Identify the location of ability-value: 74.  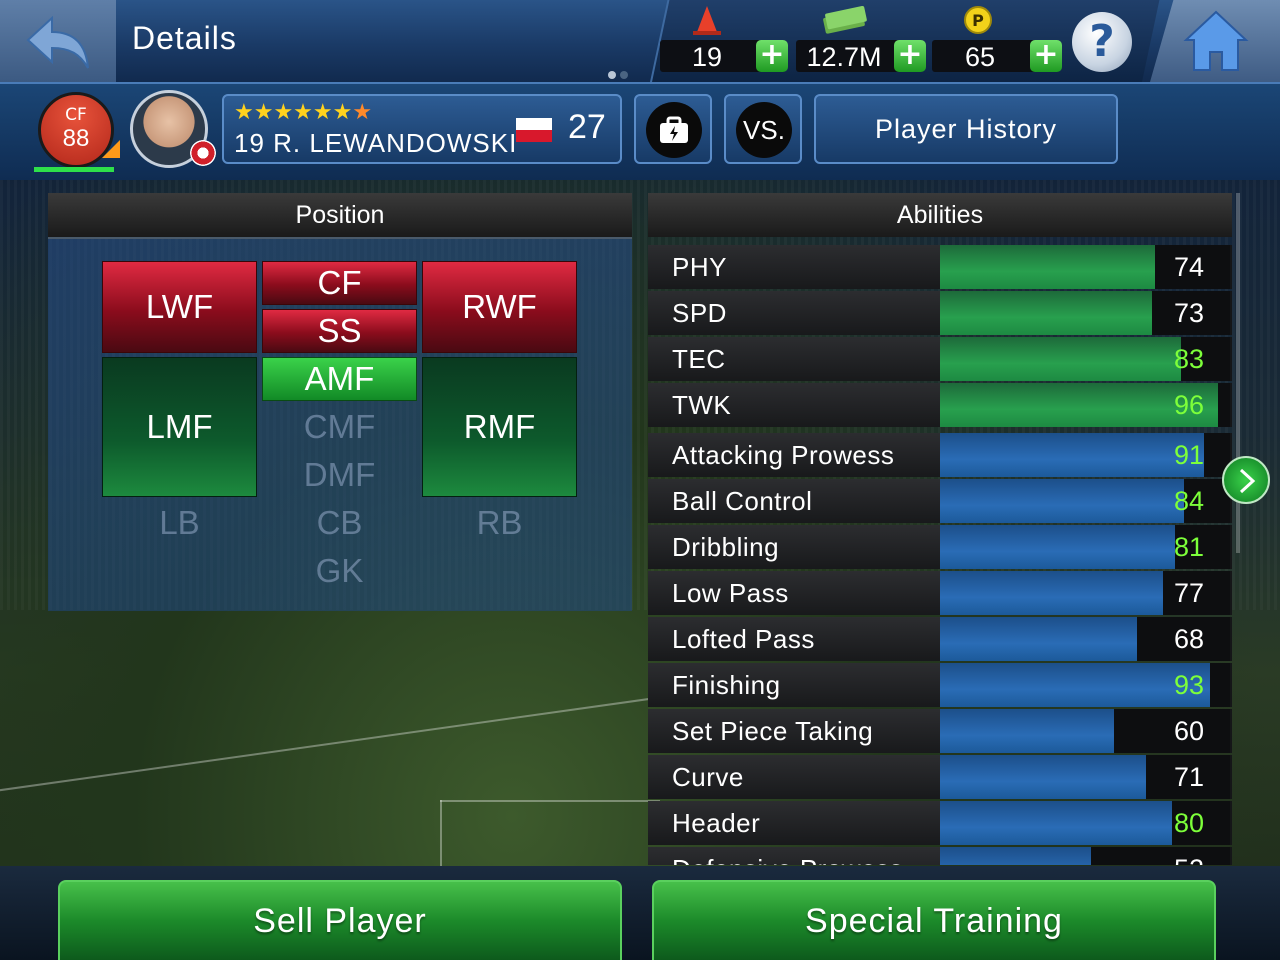
(1188, 267).